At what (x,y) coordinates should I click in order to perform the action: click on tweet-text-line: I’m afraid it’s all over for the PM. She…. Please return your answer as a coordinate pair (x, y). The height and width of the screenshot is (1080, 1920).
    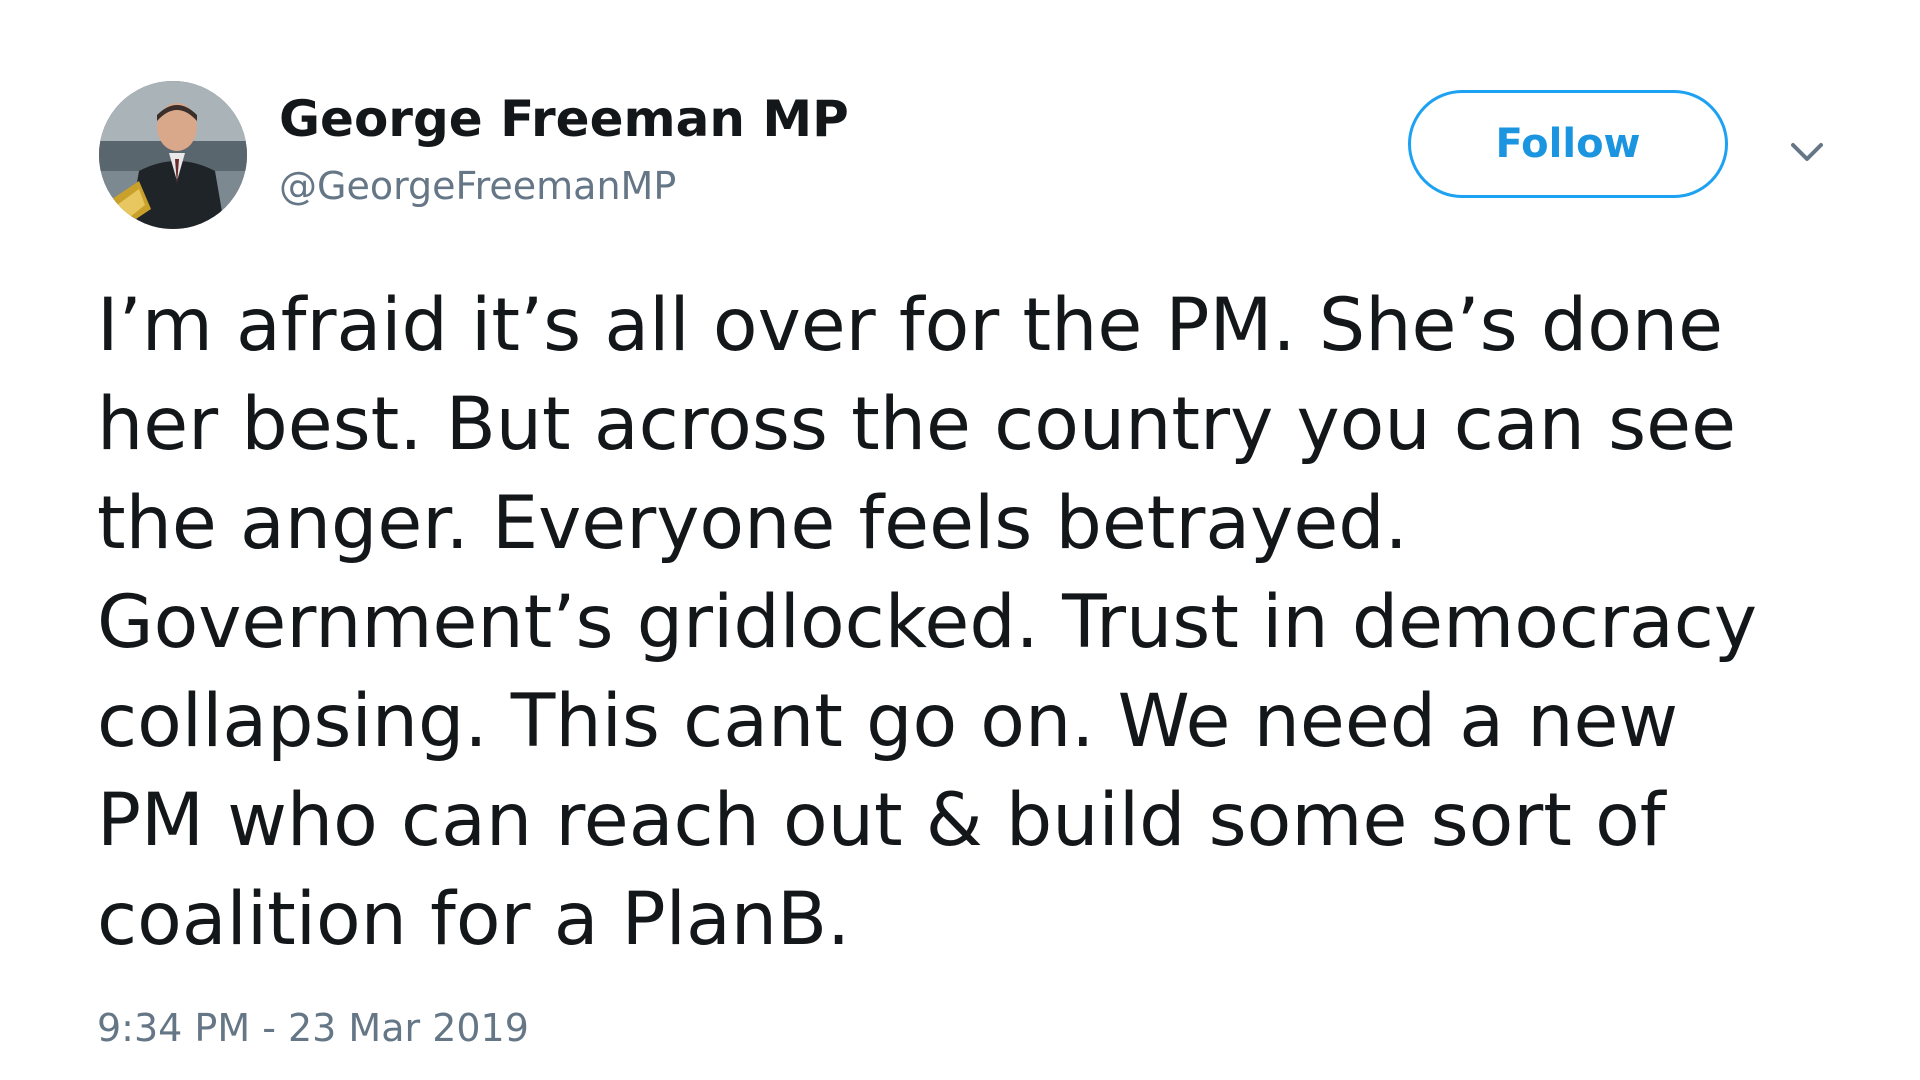
    Looking at the image, I should click on (910, 325).